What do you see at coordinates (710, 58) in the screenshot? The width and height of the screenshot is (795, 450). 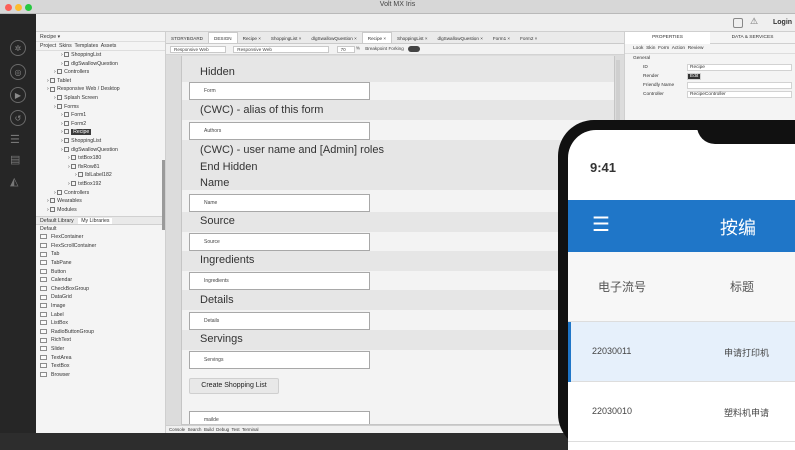 I see `general-section: General` at bounding box center [710, 58].